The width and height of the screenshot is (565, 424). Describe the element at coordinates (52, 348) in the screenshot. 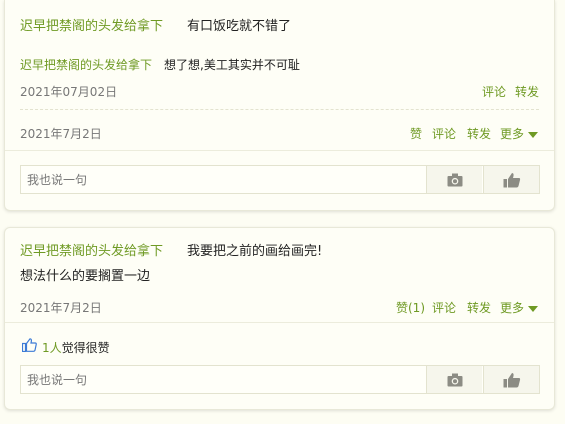

I see `like-count: 1人` at that location.